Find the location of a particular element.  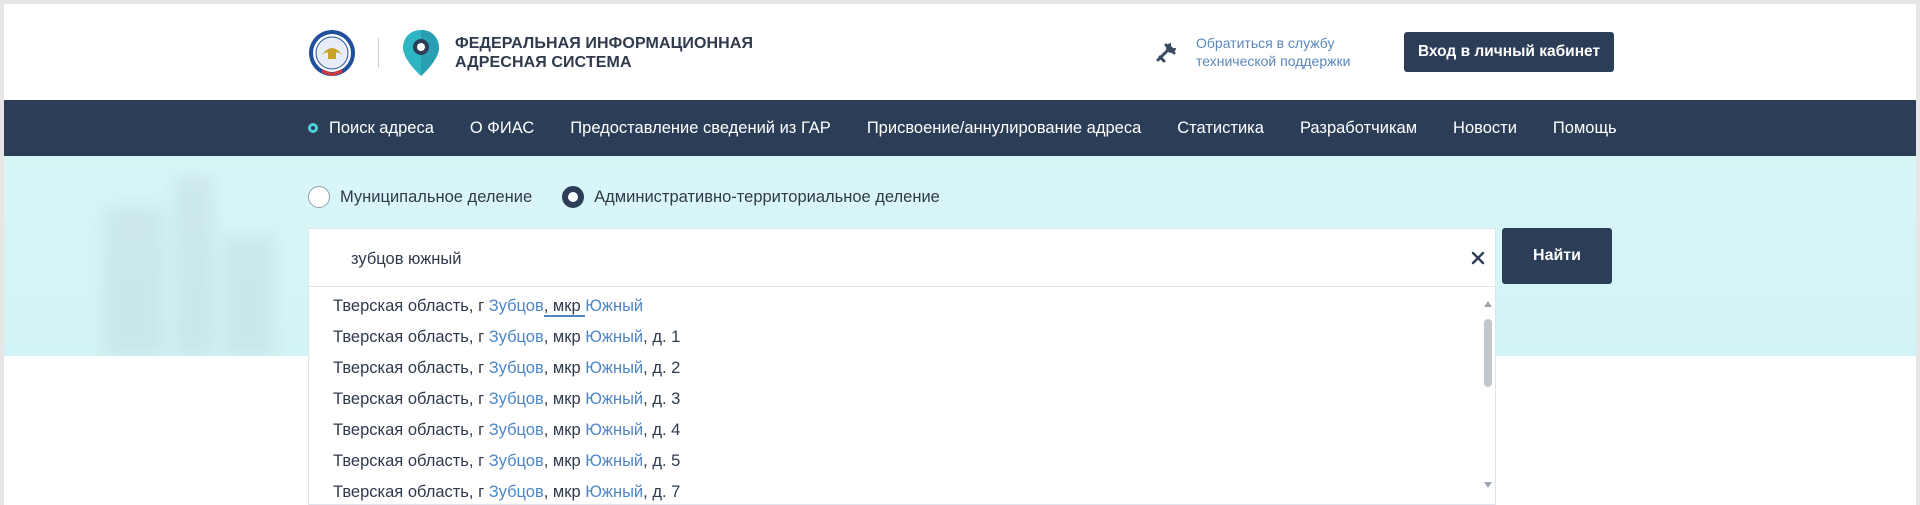

radio-label: Муниципальное деление is located at coordinates (436, 196).